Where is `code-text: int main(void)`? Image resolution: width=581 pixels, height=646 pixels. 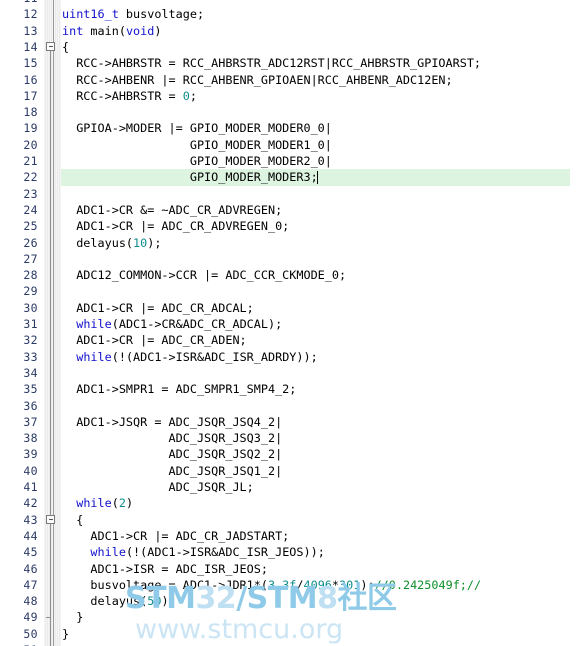 code-text: int main(void) is located at coordinates (111, 31).